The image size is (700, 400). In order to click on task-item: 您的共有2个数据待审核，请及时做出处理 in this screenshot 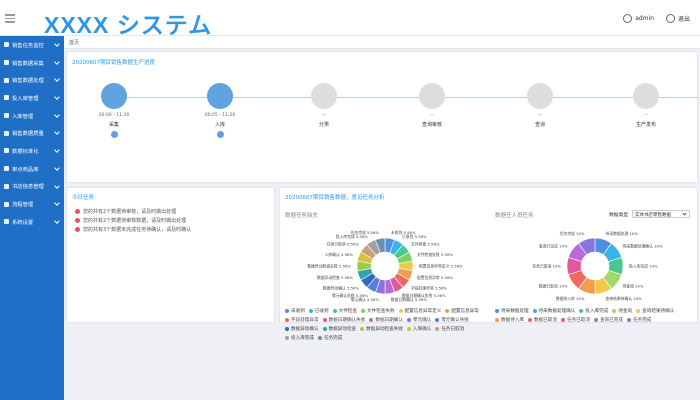, I will do `click(125, 211)`.